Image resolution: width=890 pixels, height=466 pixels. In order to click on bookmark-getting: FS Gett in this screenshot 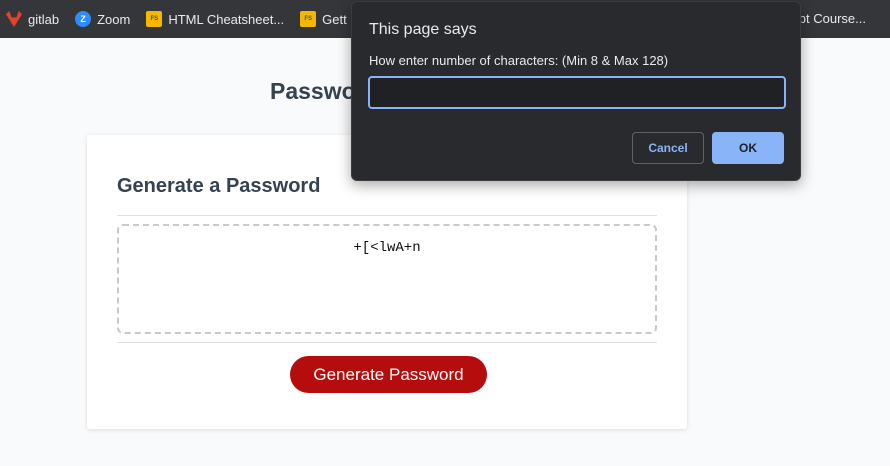, I will do `click(323, 19)`.